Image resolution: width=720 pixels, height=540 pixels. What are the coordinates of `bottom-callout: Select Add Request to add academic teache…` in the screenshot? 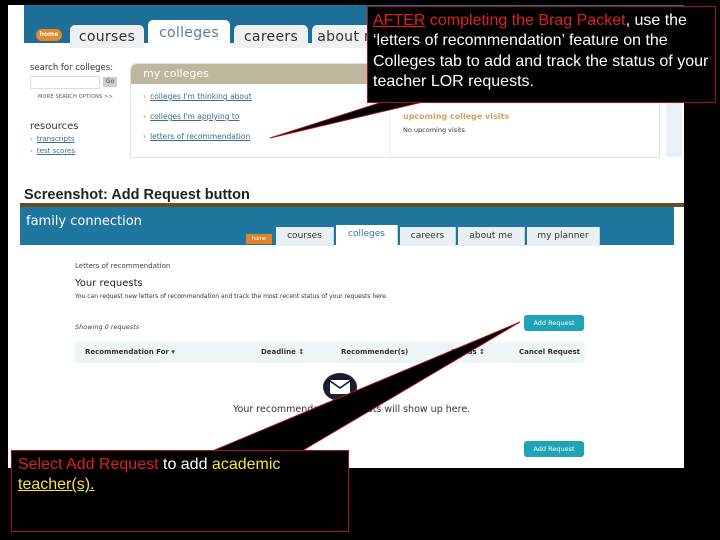 It's located at (180, 491).